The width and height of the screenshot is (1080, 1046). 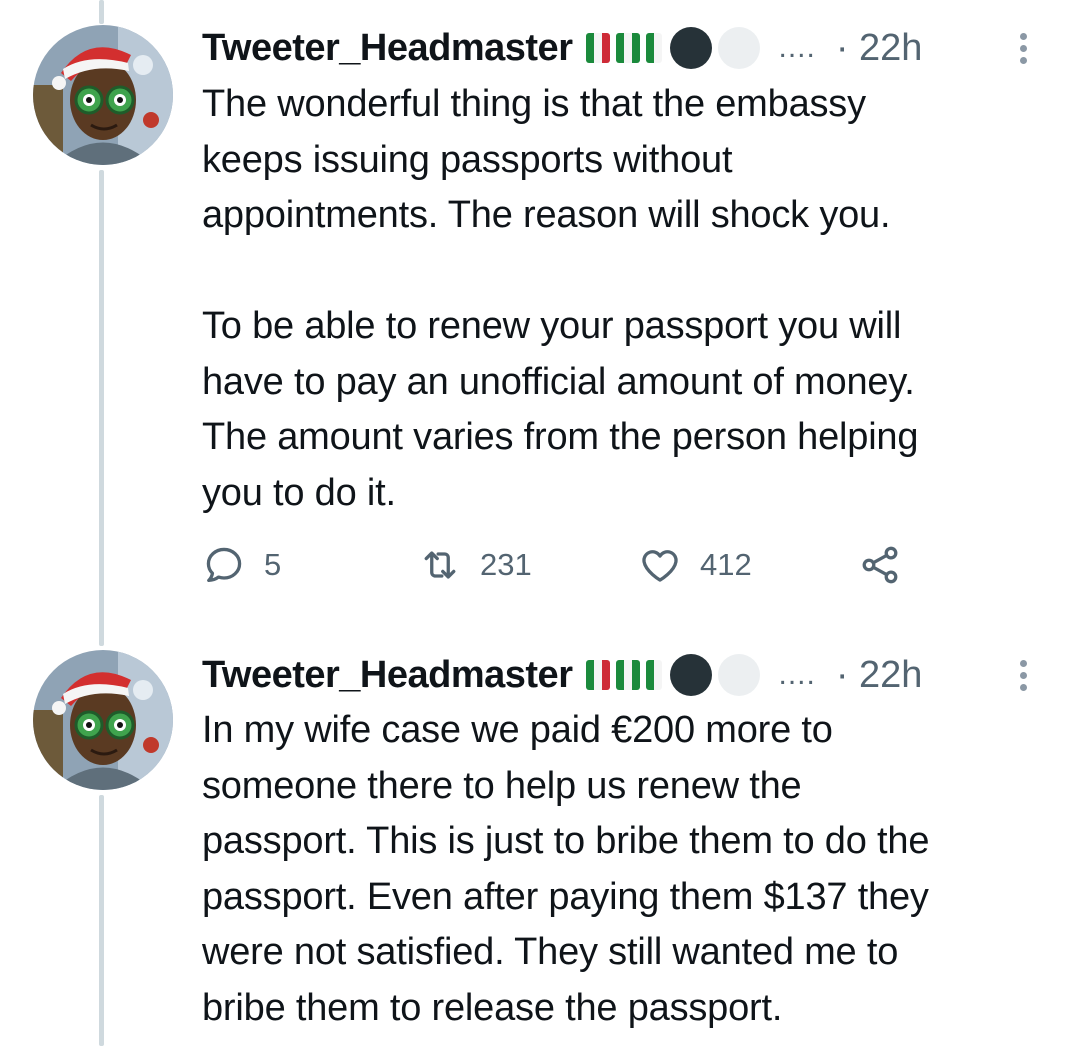 What do you see at coordinates (695, 565) in the screenshot?
I see `like-button: 412` at bounding box center [695, 565].